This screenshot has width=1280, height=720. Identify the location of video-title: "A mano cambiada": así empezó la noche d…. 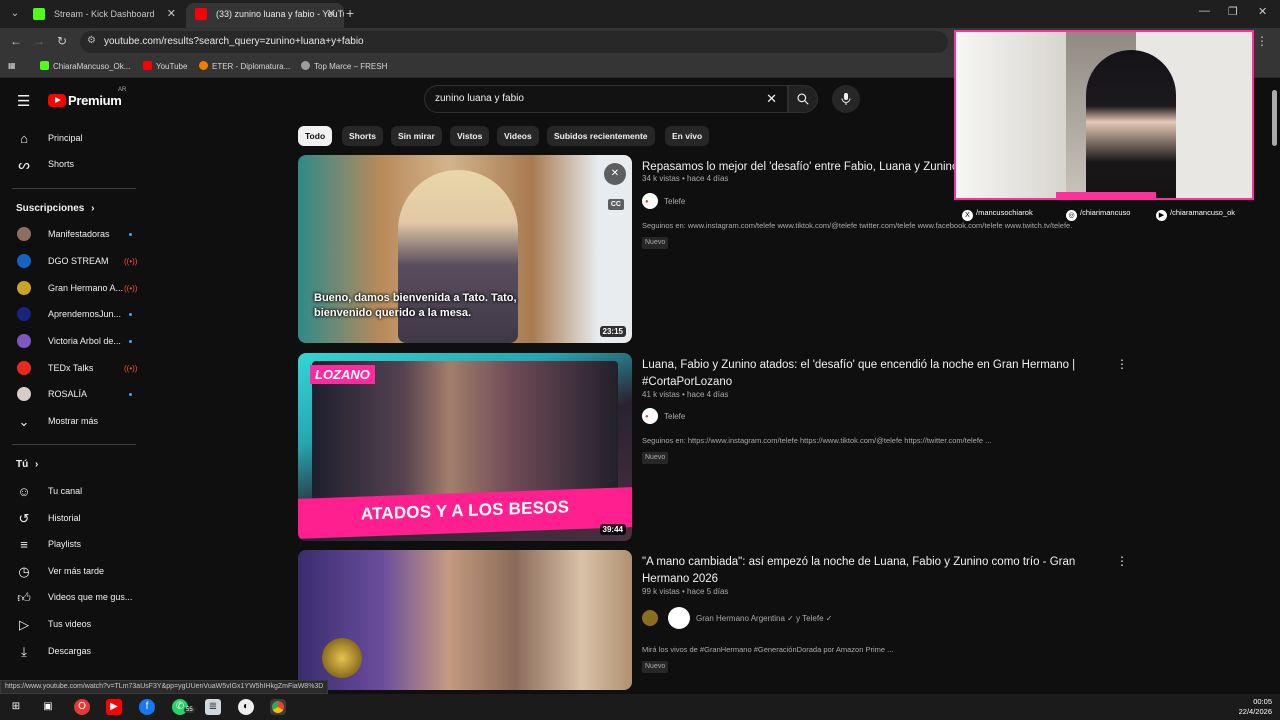
(877, 571).